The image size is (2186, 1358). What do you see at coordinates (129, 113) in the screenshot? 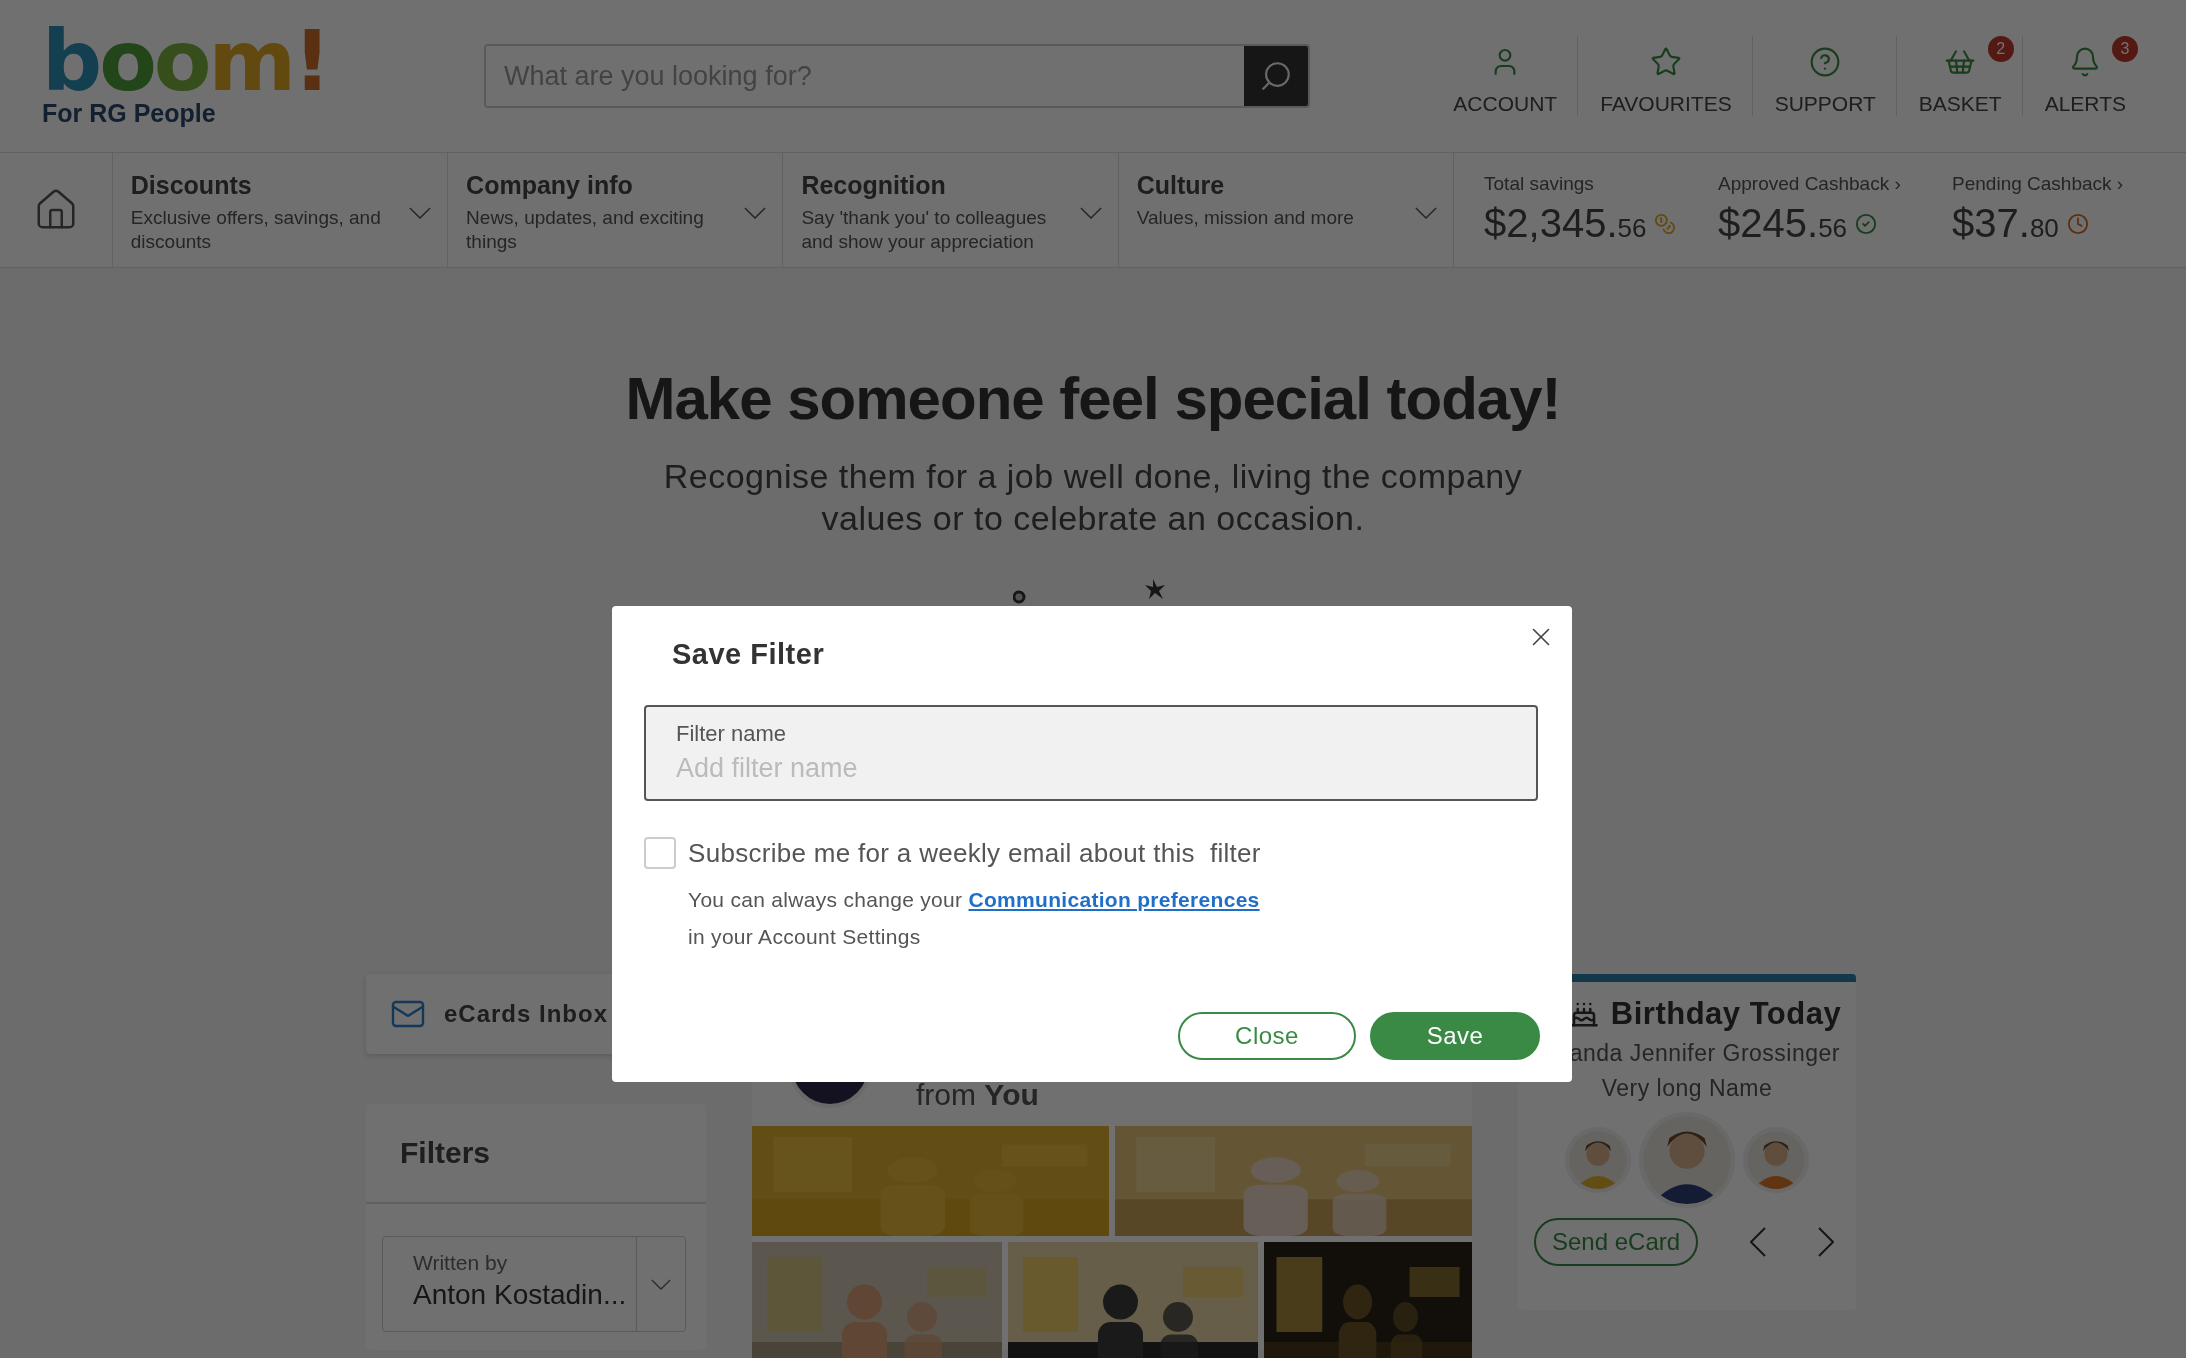
I see `logo-tagline: For RG People` at bounding box center [129, 113].